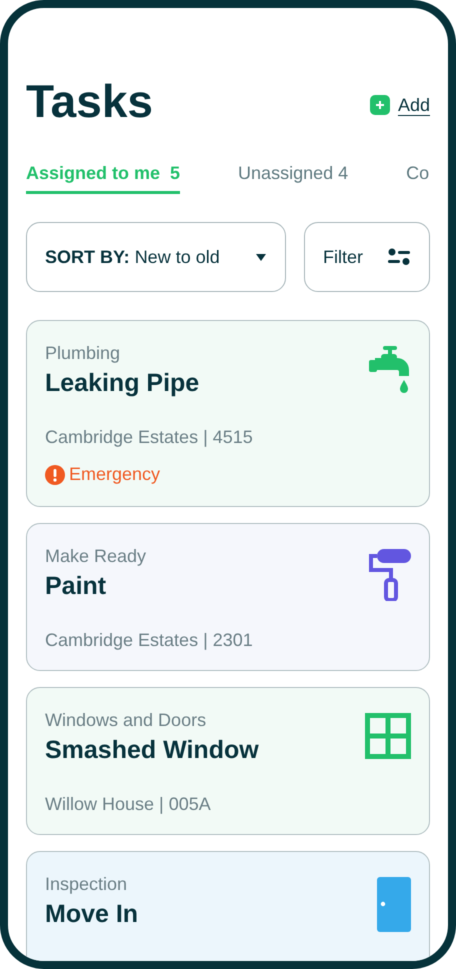 This screenshot has width=456, height=969. What do you see at coordinates (156, 257) in the screenshot?
I see `sort-dropdown: SORT BY: New to old` at bounding box center [156, 257].